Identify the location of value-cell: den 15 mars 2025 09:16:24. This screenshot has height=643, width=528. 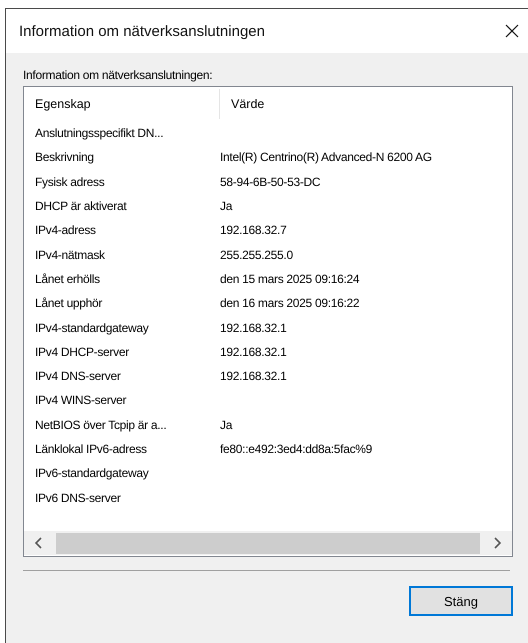
(290, 279).